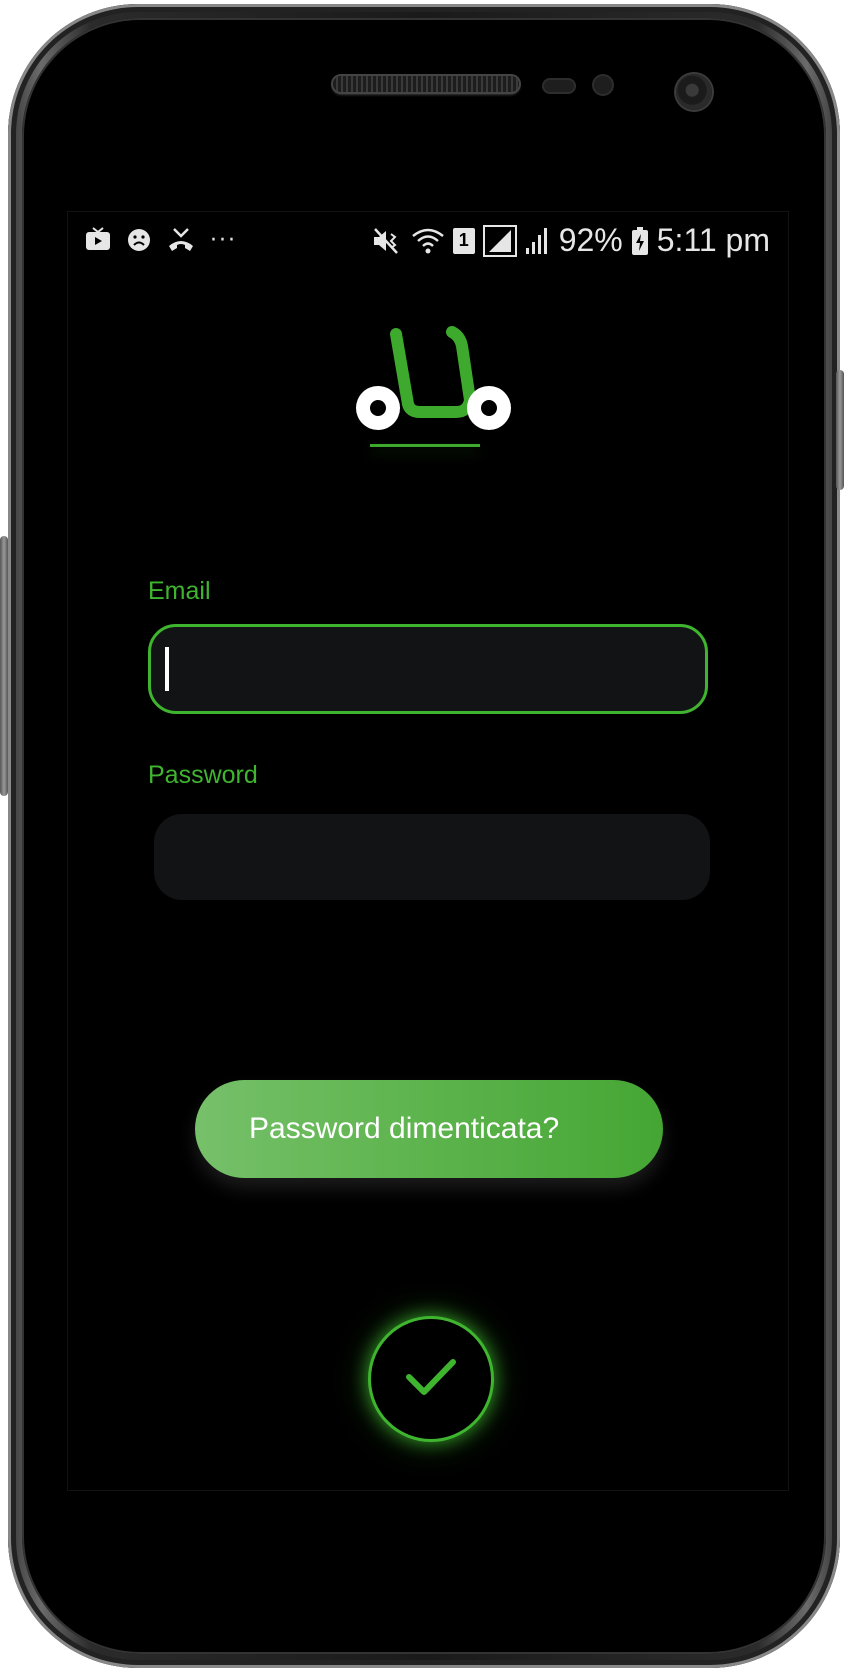 The height and width of the screenshot is (1676, 856). I want to click on front-camera, so click(694, 92).